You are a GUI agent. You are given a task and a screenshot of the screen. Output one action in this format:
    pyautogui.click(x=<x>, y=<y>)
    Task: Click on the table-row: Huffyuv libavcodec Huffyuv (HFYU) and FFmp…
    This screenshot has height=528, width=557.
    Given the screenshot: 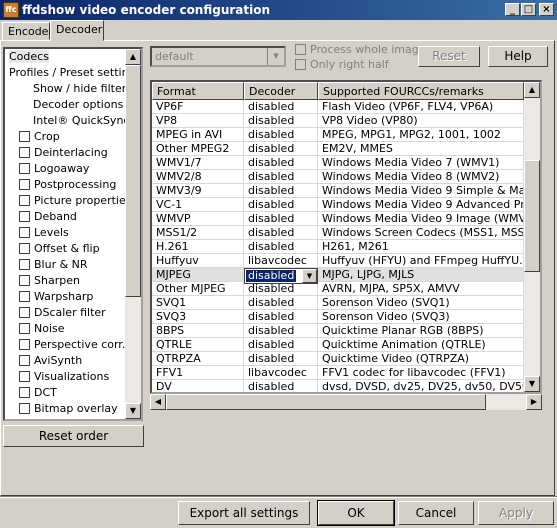 What is the action you would take?
    pyautogui.click(x=338, y=261)
    